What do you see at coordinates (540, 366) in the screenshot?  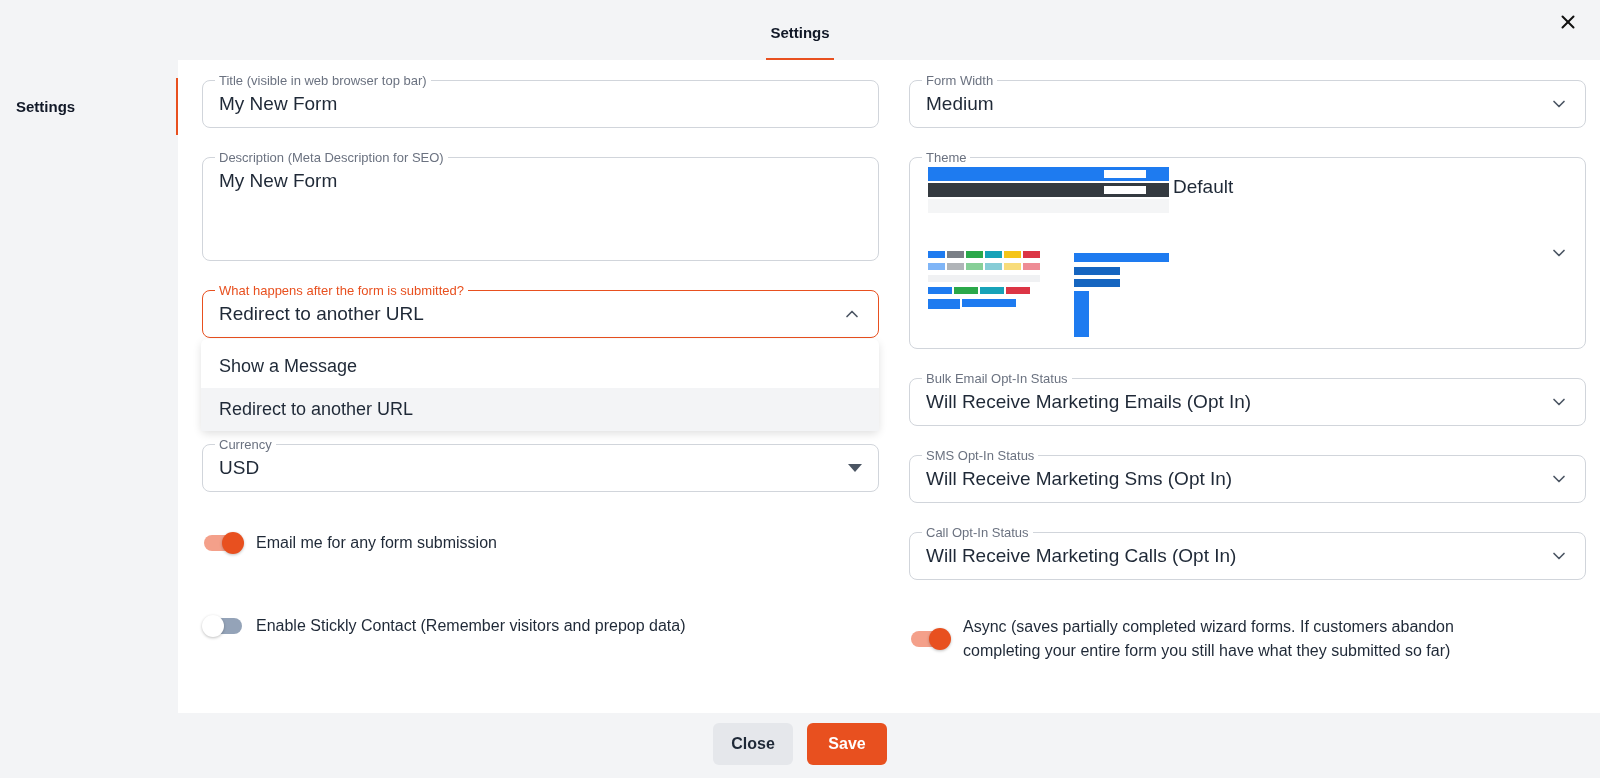 I see `dropdown-option: Show a Message` at bounding box center [540, 366].